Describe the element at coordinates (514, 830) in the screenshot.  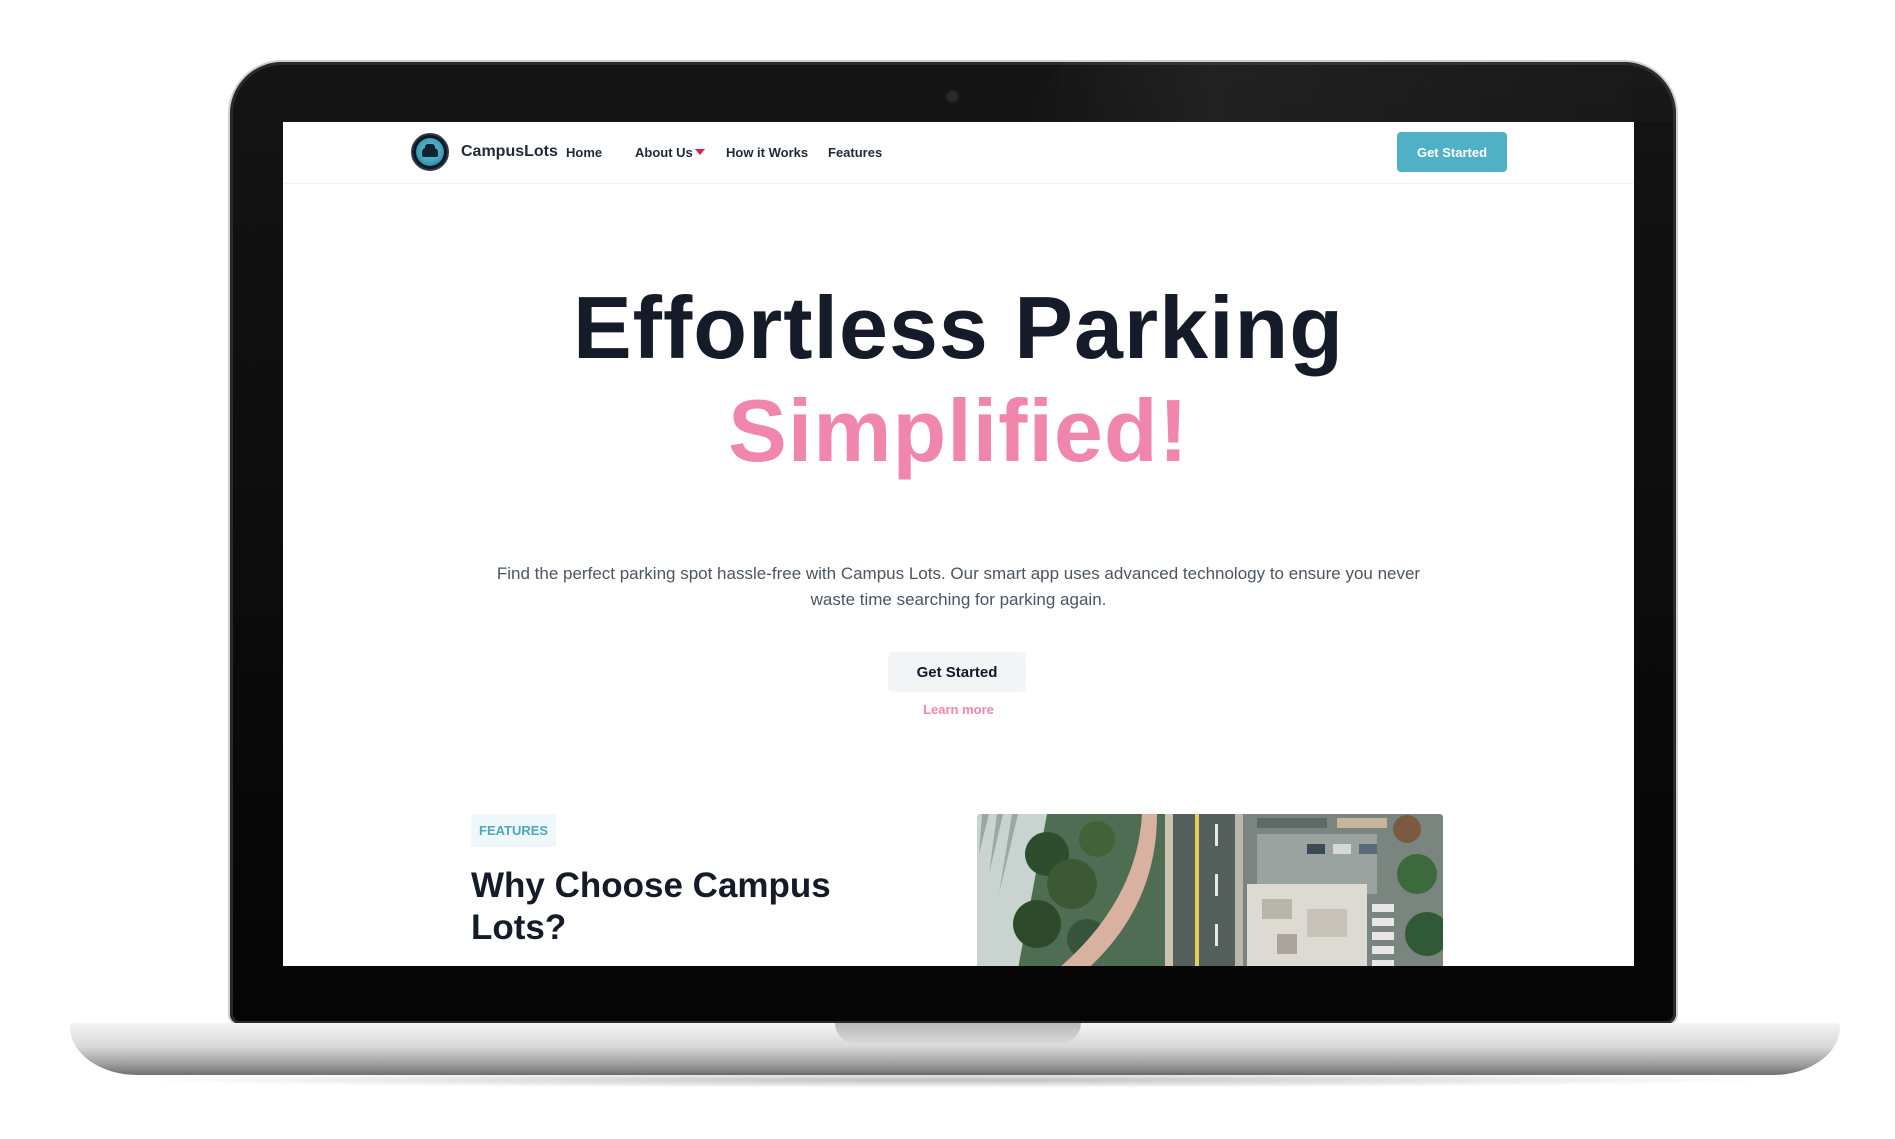
I see `features-badge: FEATURES` at that location.